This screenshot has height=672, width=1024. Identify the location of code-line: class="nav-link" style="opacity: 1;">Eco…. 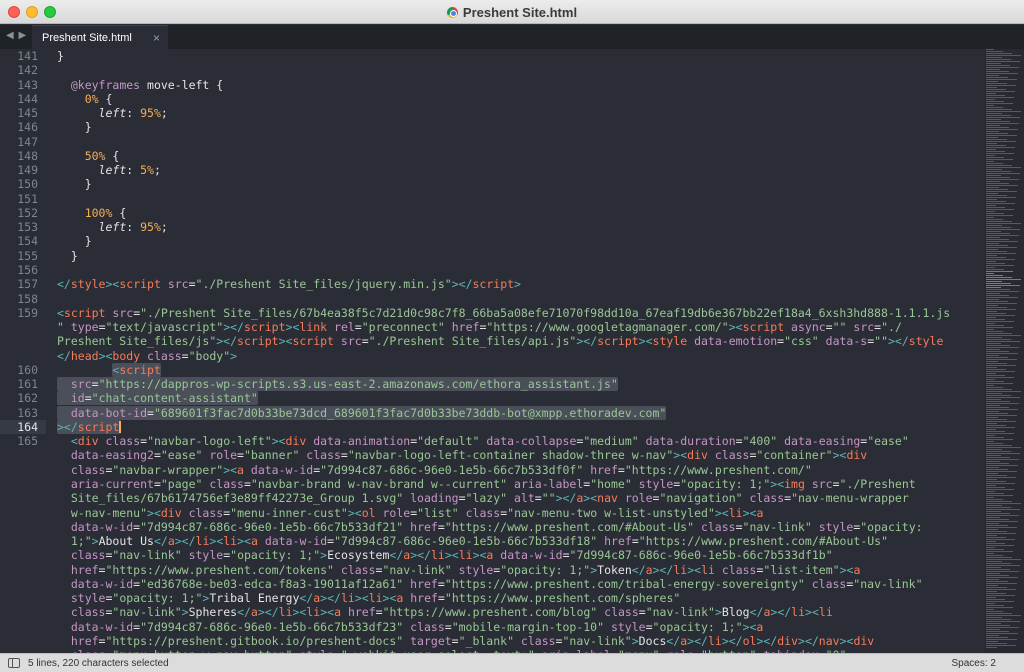
(519, 555).